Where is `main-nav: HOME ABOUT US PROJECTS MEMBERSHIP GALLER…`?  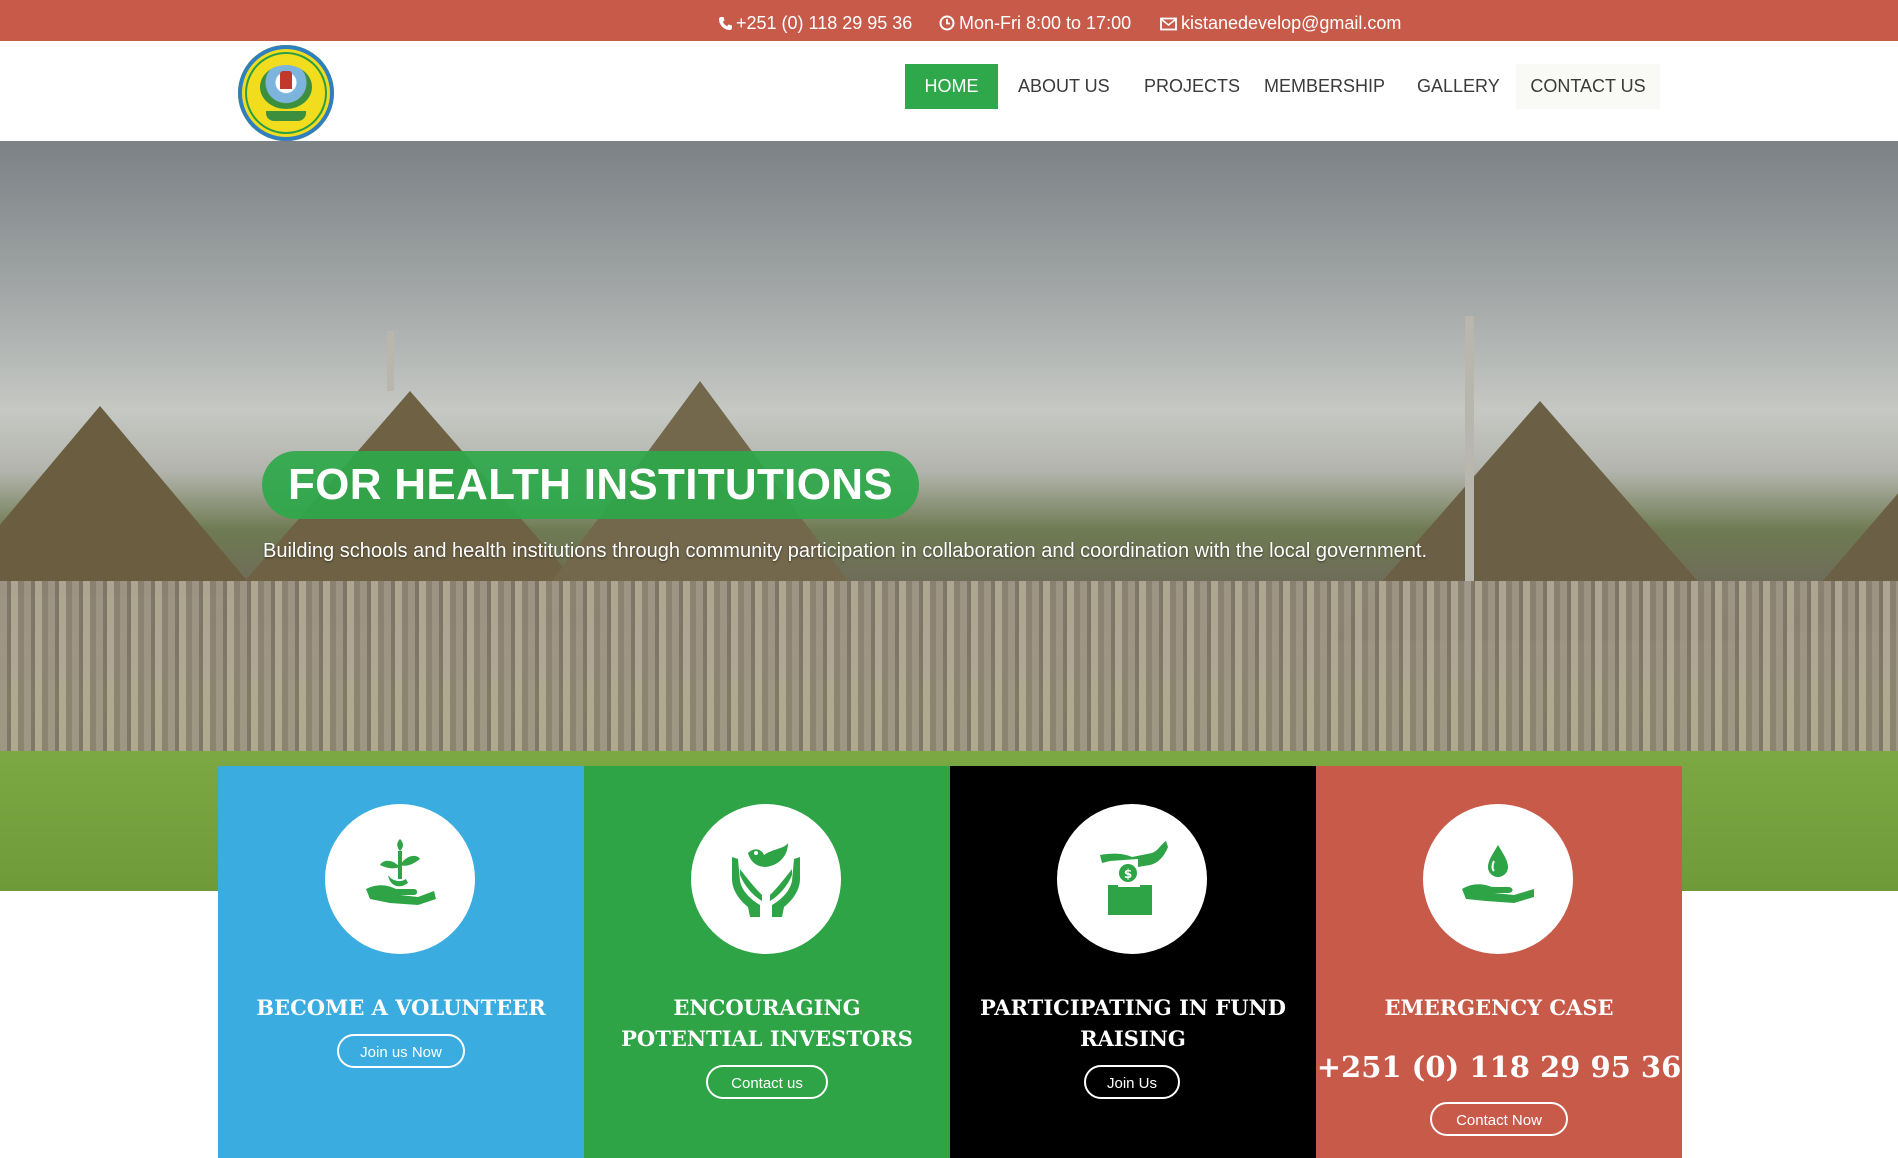 main-nav: HOME ABOUT US PROJECTS MEMBERSHIP GALLER… is located at coordinates (949, 86).